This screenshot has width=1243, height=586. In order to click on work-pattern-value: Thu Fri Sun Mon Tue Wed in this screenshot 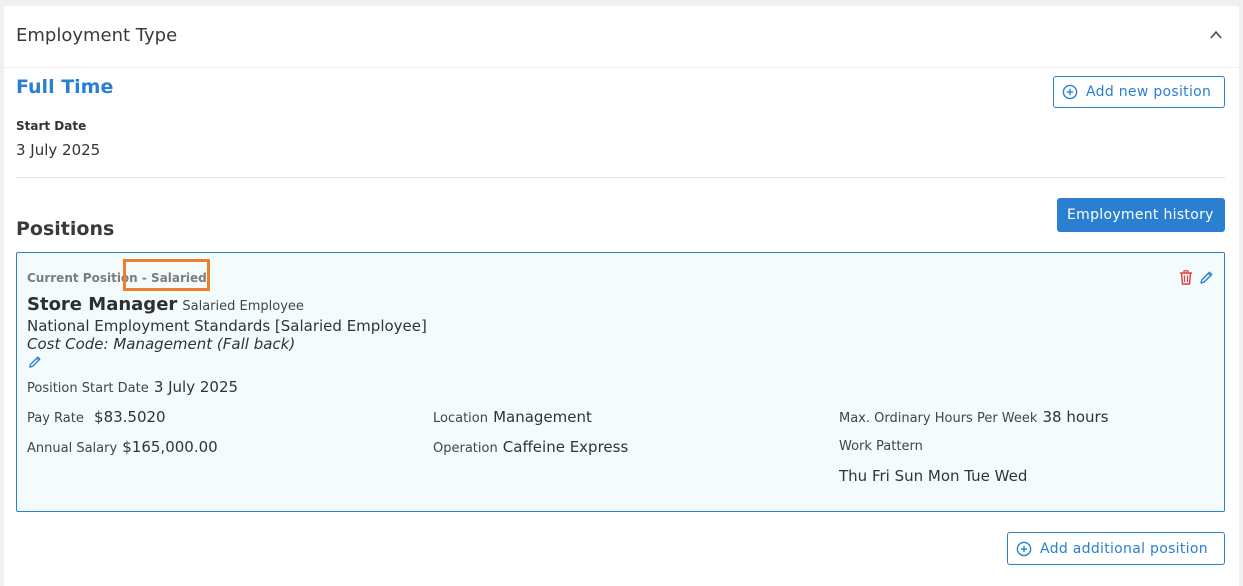, I will do `click(933, 476)`.